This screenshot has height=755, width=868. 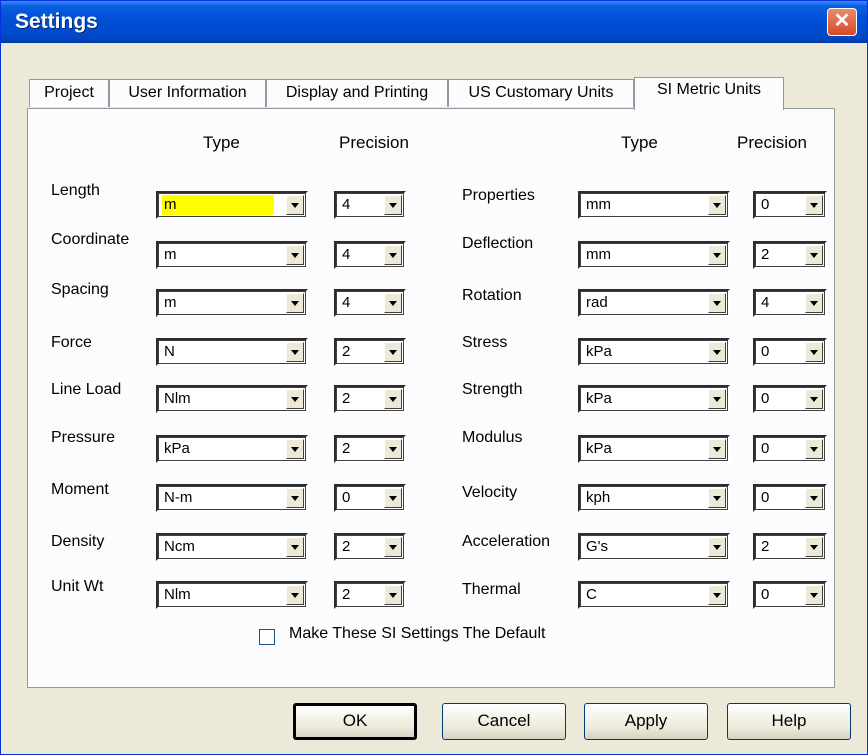 What do you see at coordinates (485, 342) in the screenshot?
I see `label-stress: Stress` at bounding box center [485, 342].